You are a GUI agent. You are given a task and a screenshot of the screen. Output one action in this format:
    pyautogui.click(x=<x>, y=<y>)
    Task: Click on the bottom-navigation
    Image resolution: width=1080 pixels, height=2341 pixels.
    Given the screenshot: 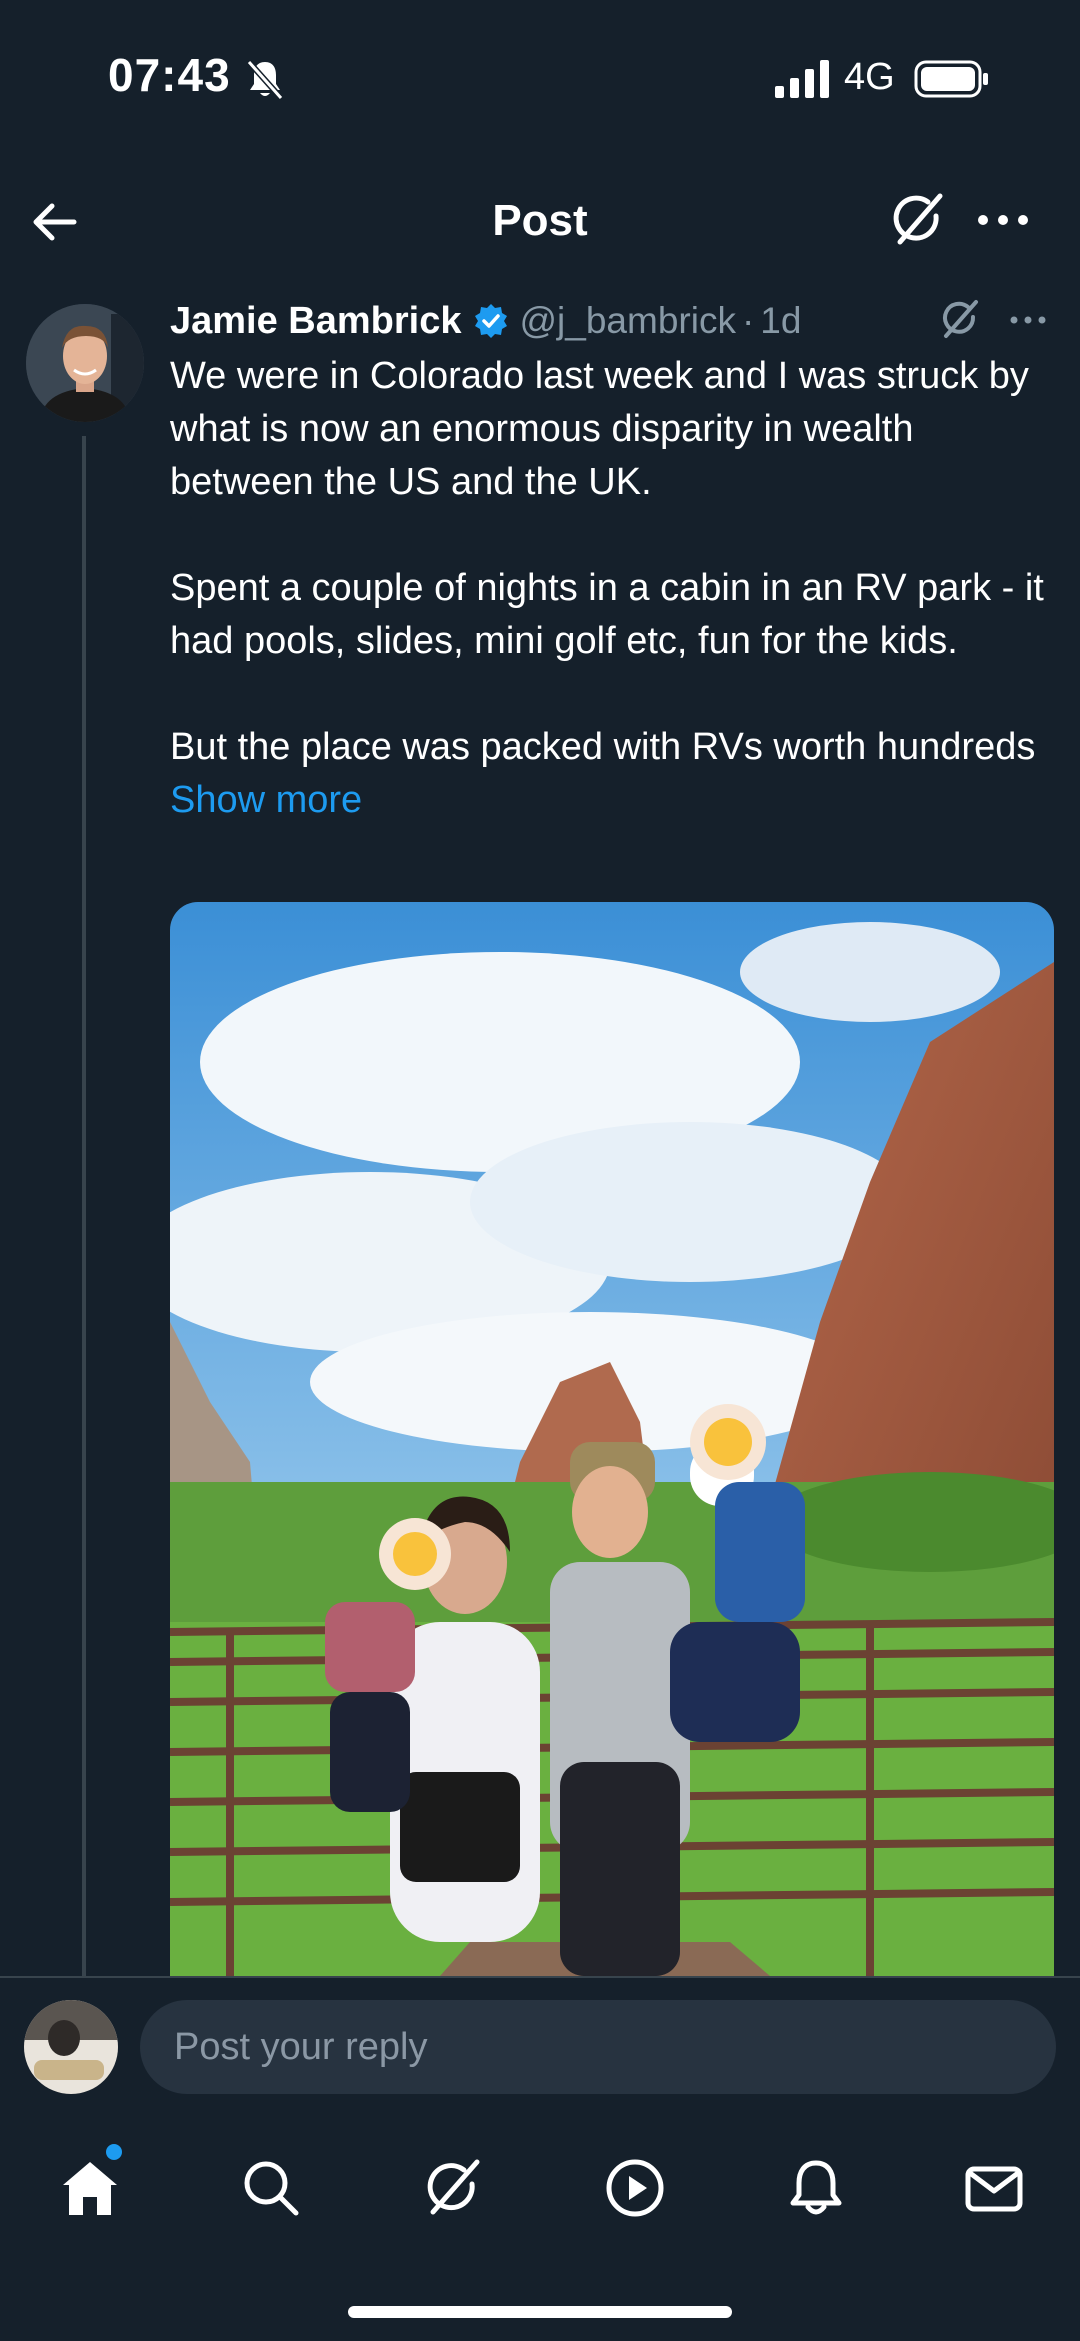 What is the action you would take?
    pyautogui.click(x=540, y=2219)
    